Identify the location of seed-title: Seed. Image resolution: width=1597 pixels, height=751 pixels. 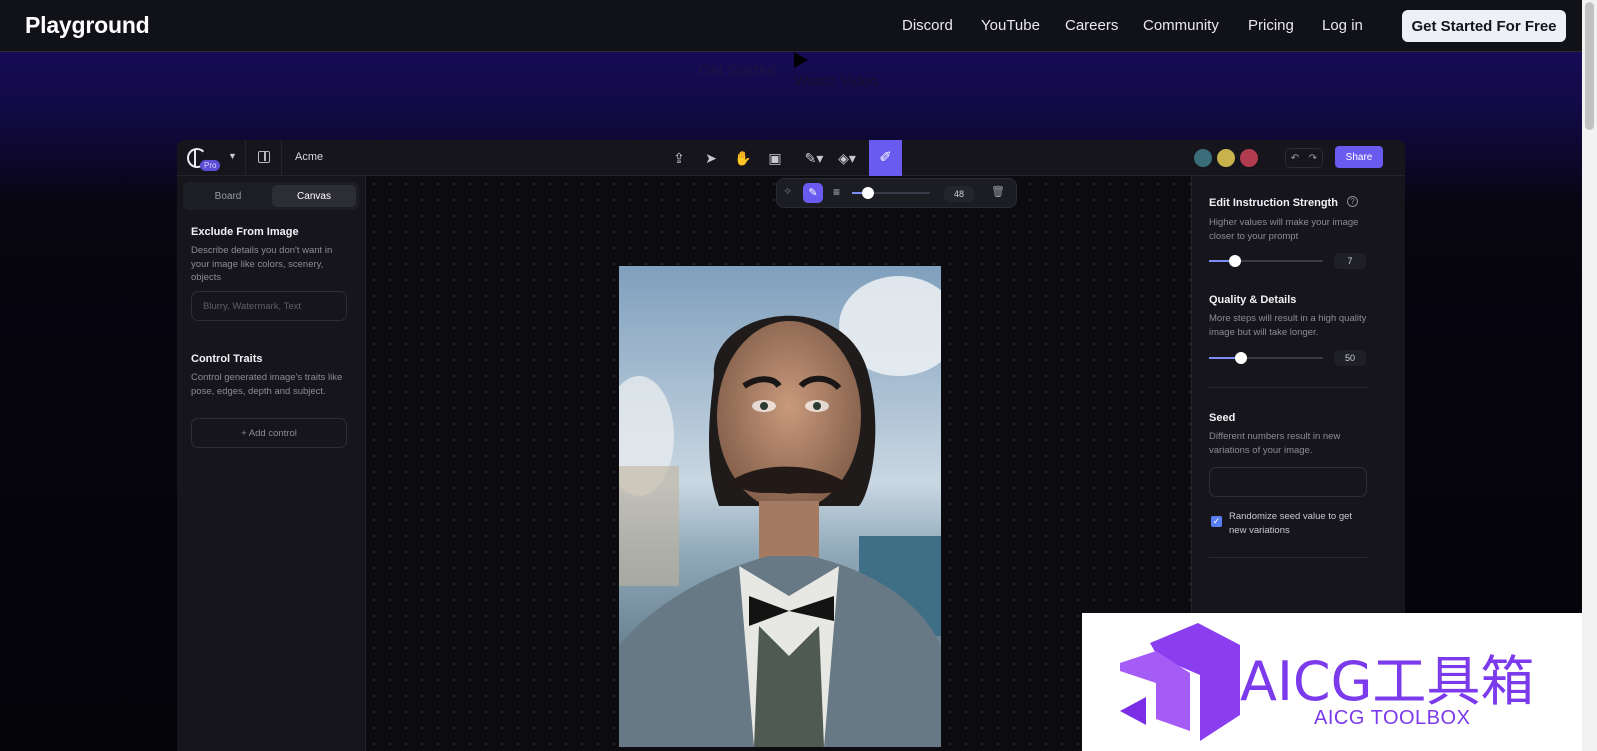
(1222, 418).